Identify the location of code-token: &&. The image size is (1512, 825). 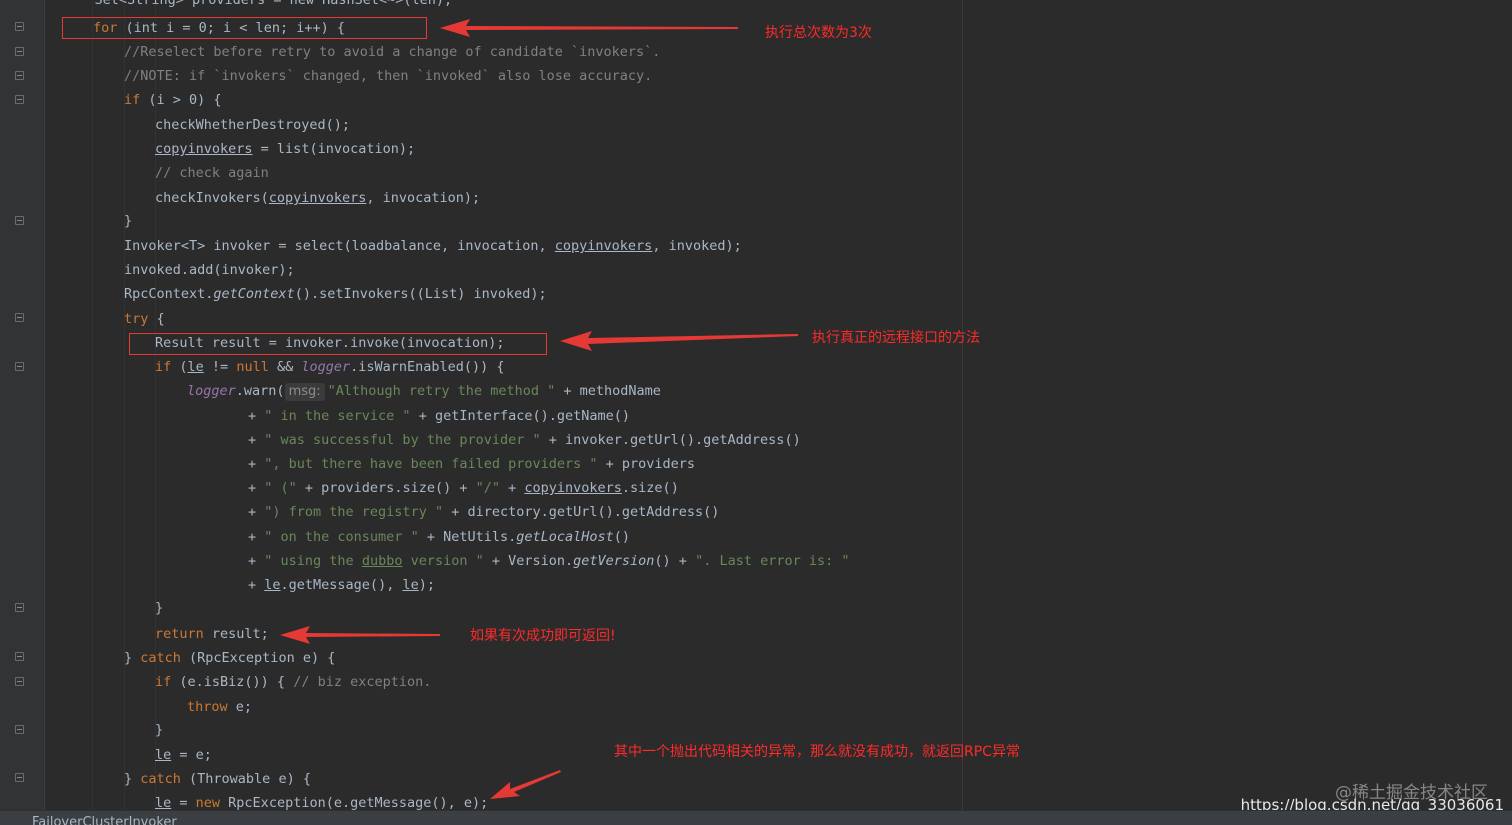
(285, 367).